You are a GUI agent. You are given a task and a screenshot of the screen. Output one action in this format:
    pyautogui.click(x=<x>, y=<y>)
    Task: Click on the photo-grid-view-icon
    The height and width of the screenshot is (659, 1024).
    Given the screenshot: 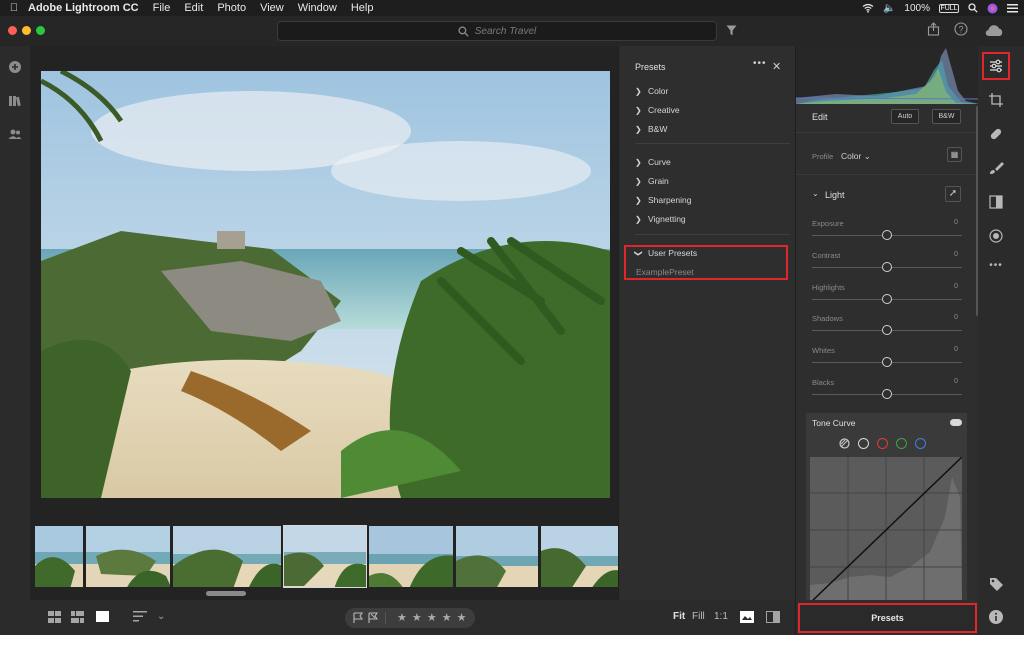 What is the action you would take?
    pyautogui.click(x=77, y=617)
    